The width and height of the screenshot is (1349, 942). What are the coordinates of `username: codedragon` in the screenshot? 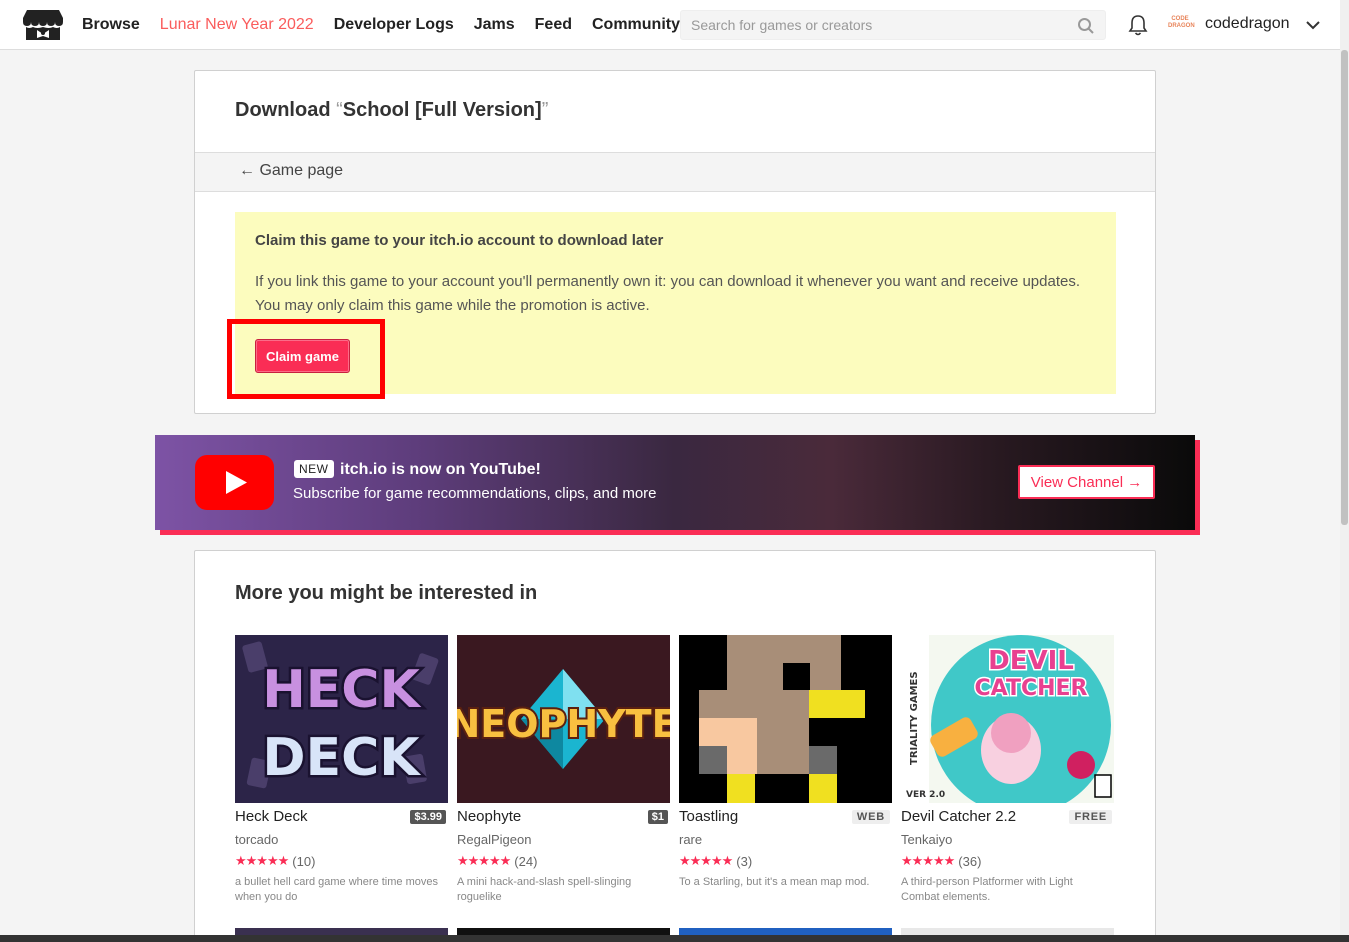 It's located at (1247, 24).